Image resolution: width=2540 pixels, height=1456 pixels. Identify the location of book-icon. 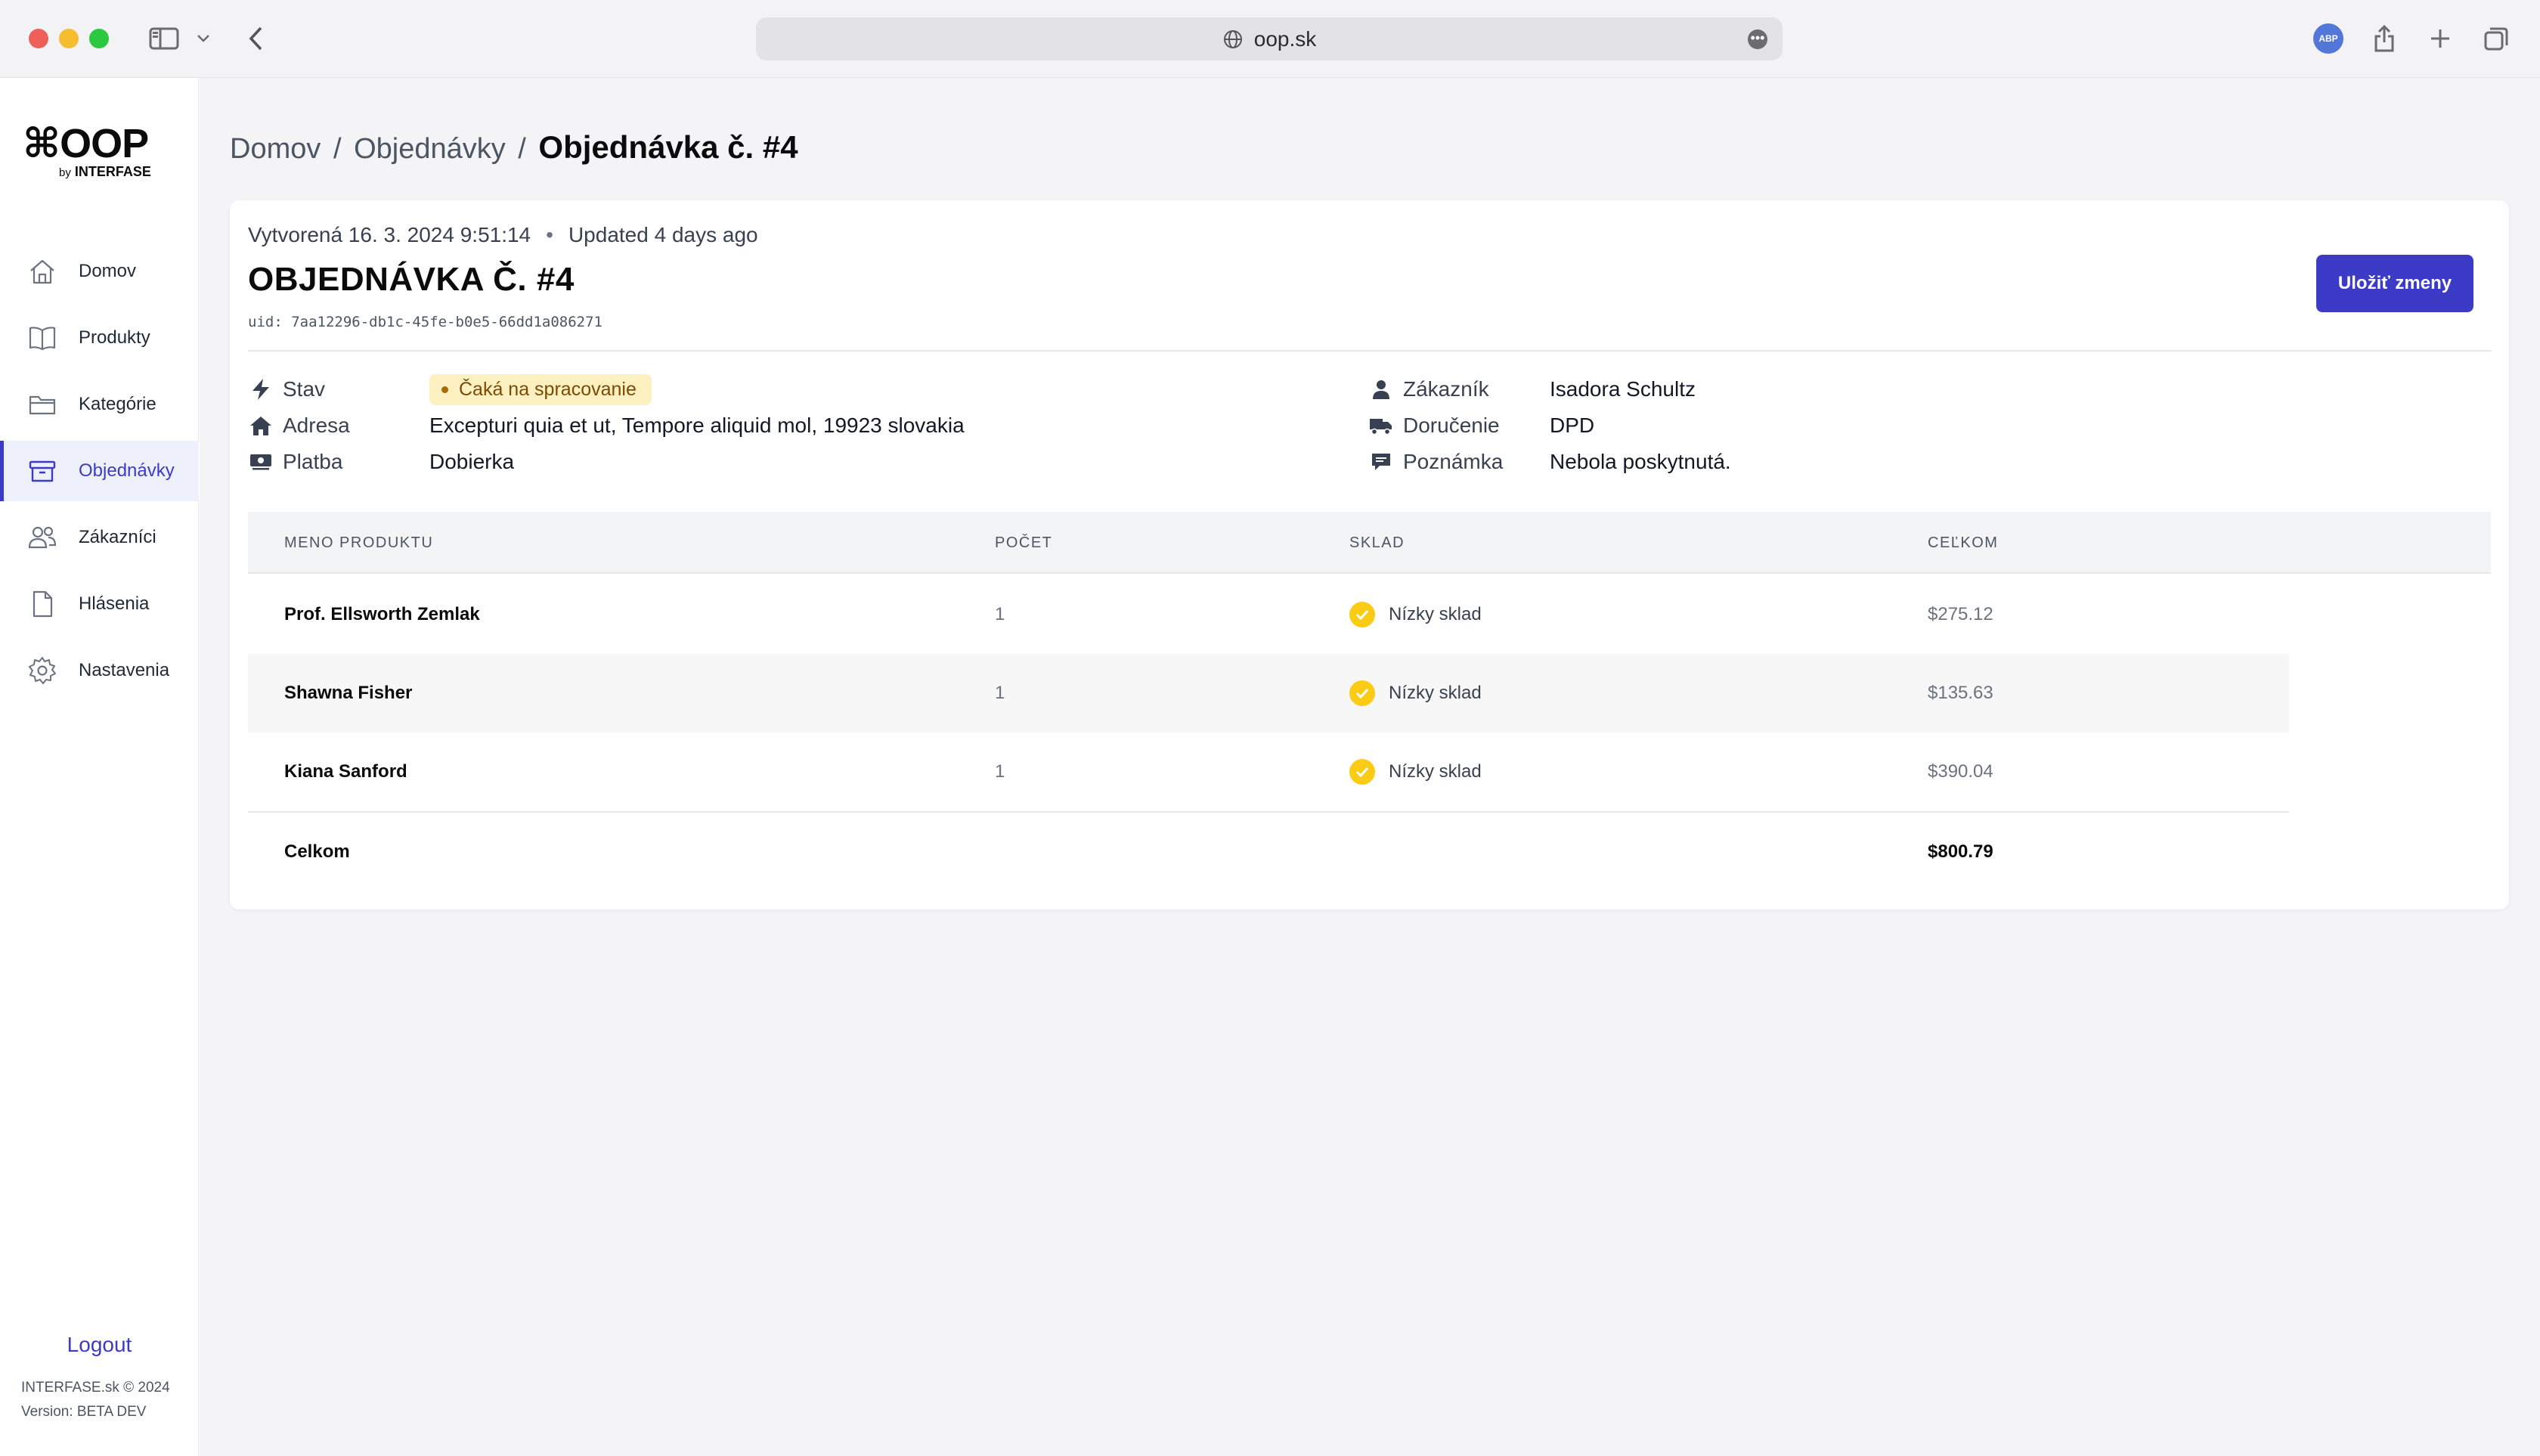
(43, 338).